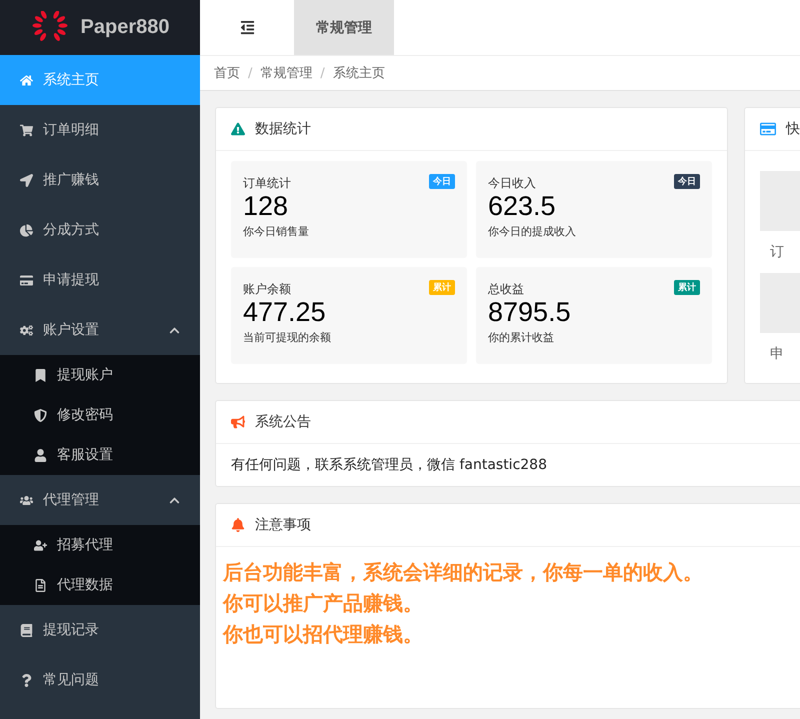  I want to click on logo-text: Paper880, so click(125, 27).